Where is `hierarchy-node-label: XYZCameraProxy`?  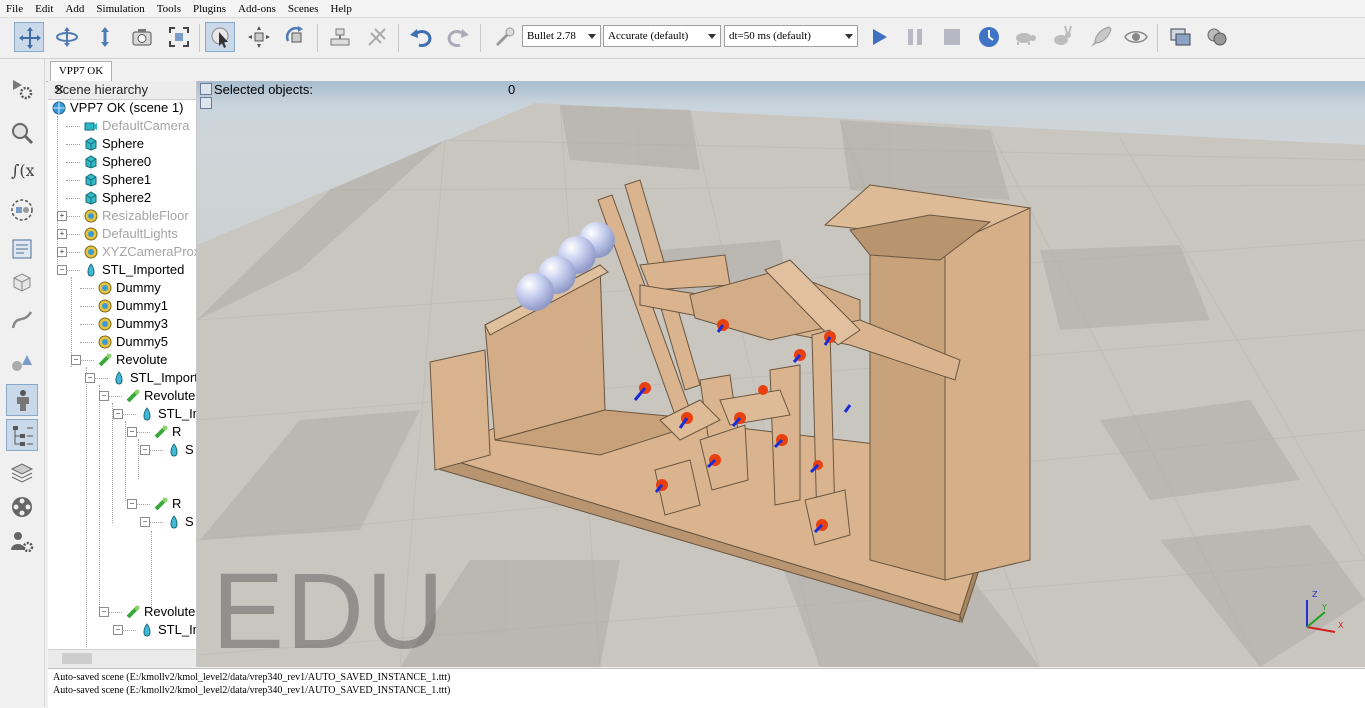 hierarchy-node-label: XYZCameraProxy is located at coordinates (149, 251).